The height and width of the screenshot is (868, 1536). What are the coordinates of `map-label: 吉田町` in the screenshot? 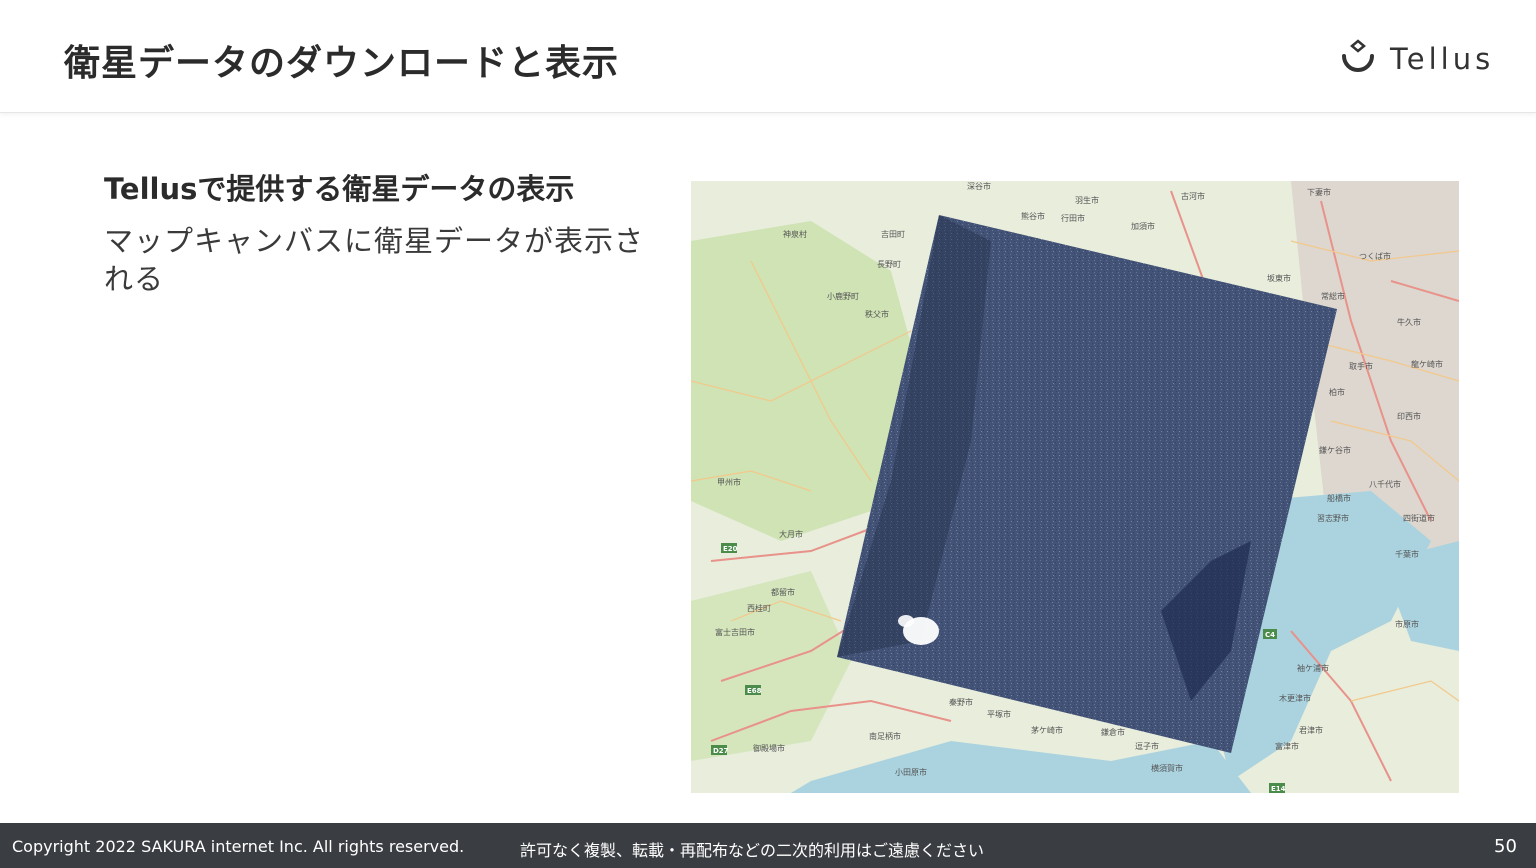 It's located at (893, 234).